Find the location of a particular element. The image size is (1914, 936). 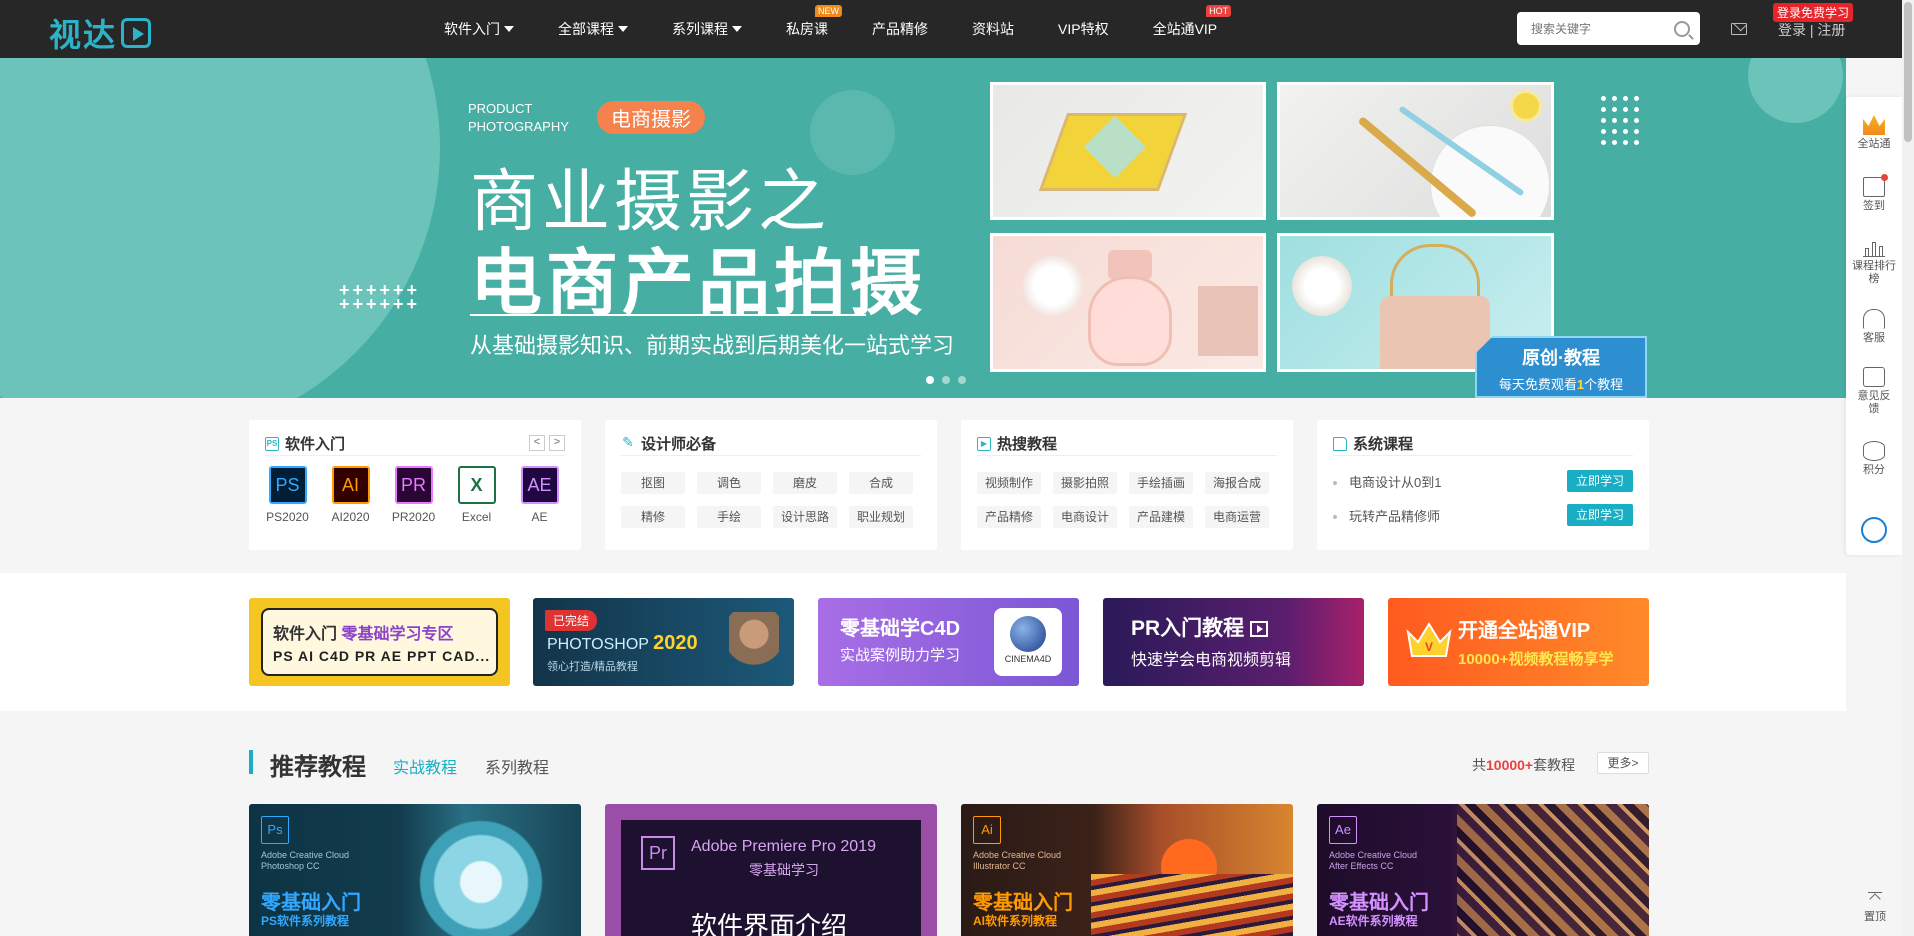

prev-arrow-icon: < is located at coordinates (537, 443).